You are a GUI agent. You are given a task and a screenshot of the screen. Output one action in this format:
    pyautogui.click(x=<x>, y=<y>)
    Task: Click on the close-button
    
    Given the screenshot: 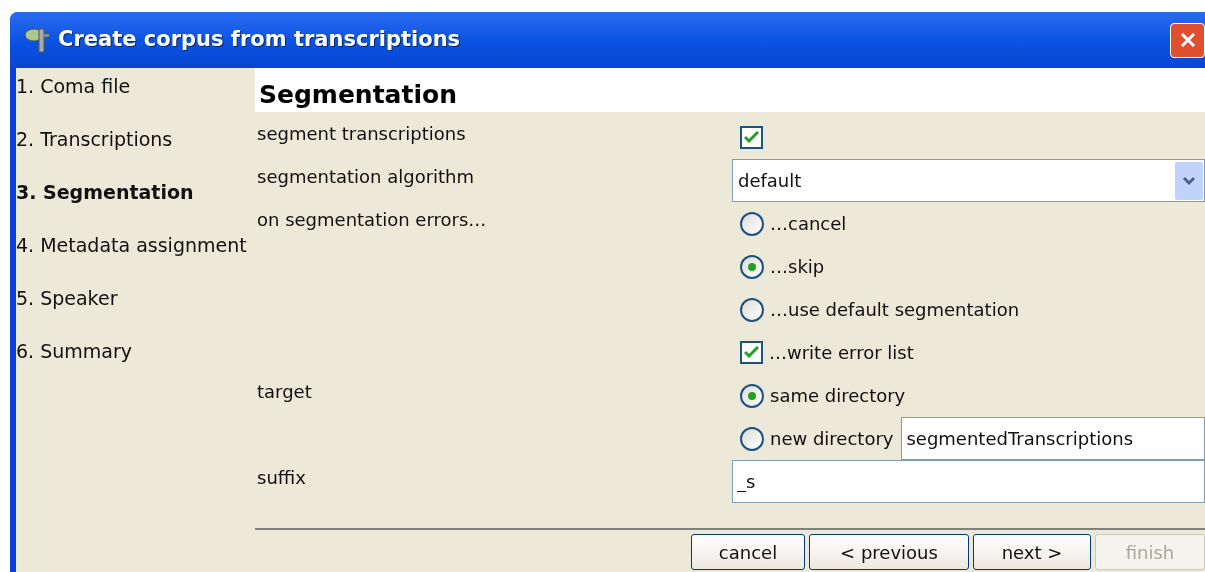 What is the action you would take?
    pyautogui.click(x=1187, y=40)
    